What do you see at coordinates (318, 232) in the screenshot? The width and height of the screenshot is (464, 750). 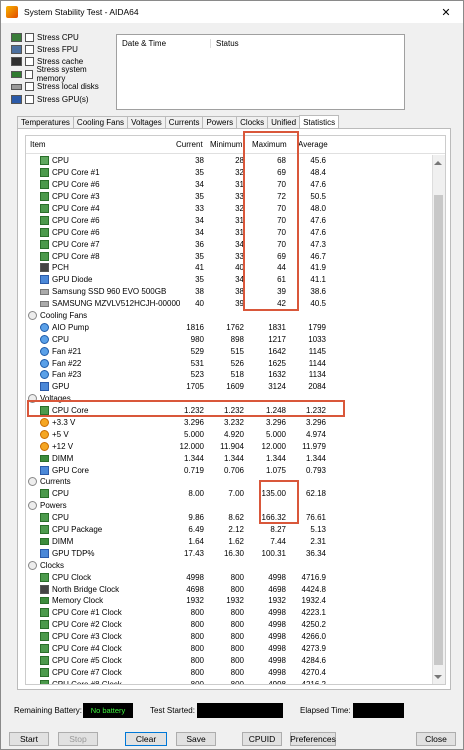 I see `row-average: 47.6` at bounding box center [318, 232].